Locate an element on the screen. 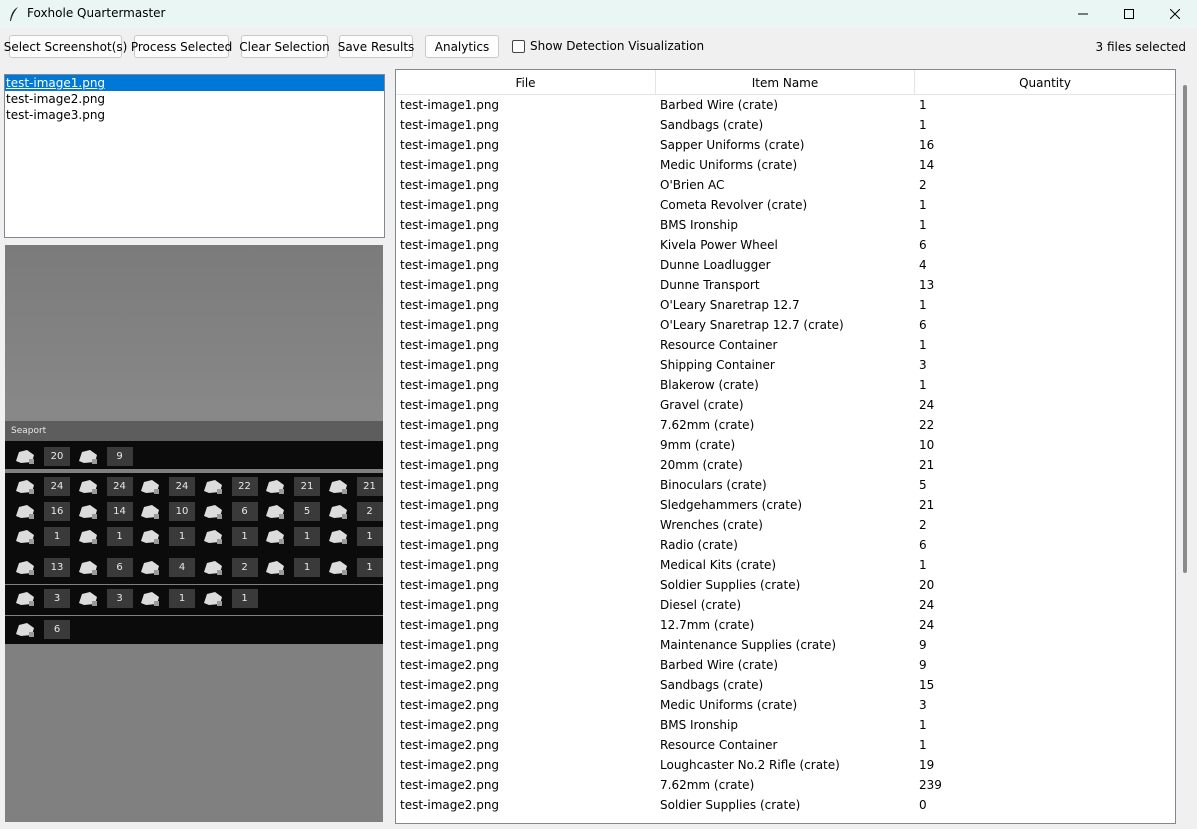 The width and height of the screenshot is (1197, 829). feather-icon is located at coordinates (14, 14).